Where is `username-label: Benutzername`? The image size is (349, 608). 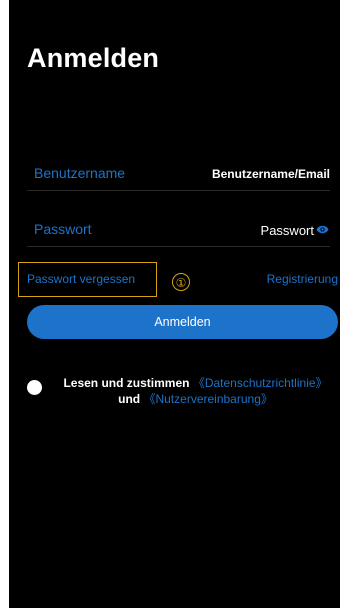 username-label: Benutzername is located at coordinates (80, 173).